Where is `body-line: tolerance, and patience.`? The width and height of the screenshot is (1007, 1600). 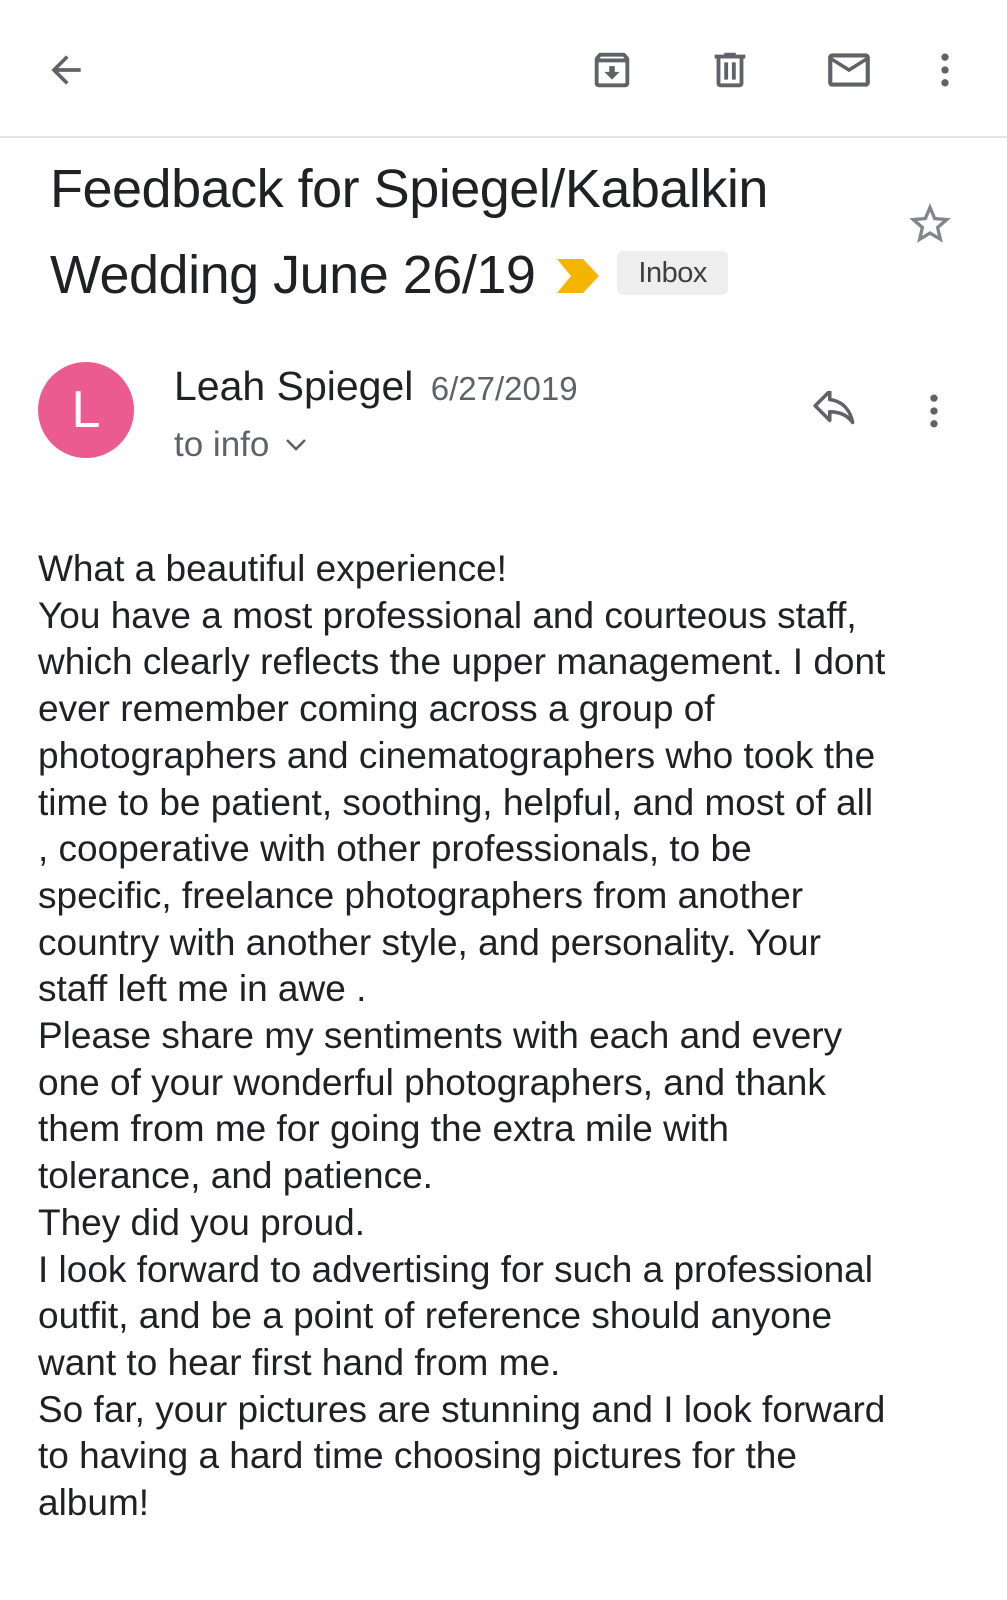 body-line: tolerance, and patience. is located at coordinates (235, 1176).